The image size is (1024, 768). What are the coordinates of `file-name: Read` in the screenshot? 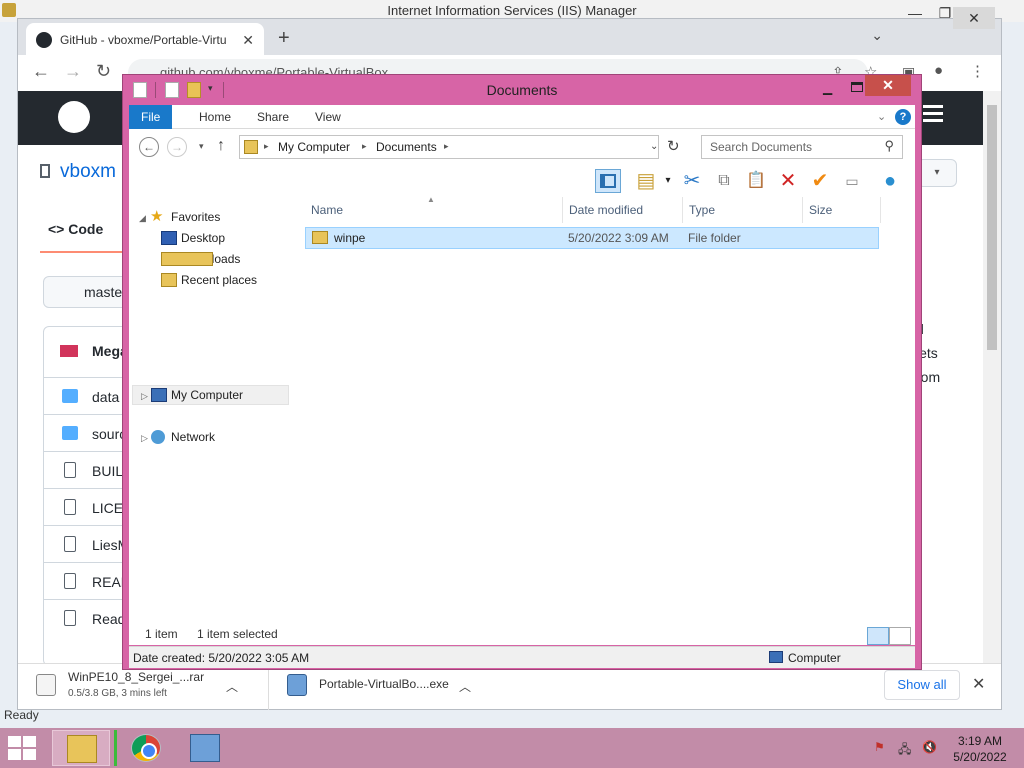 It's located at (108, 619).